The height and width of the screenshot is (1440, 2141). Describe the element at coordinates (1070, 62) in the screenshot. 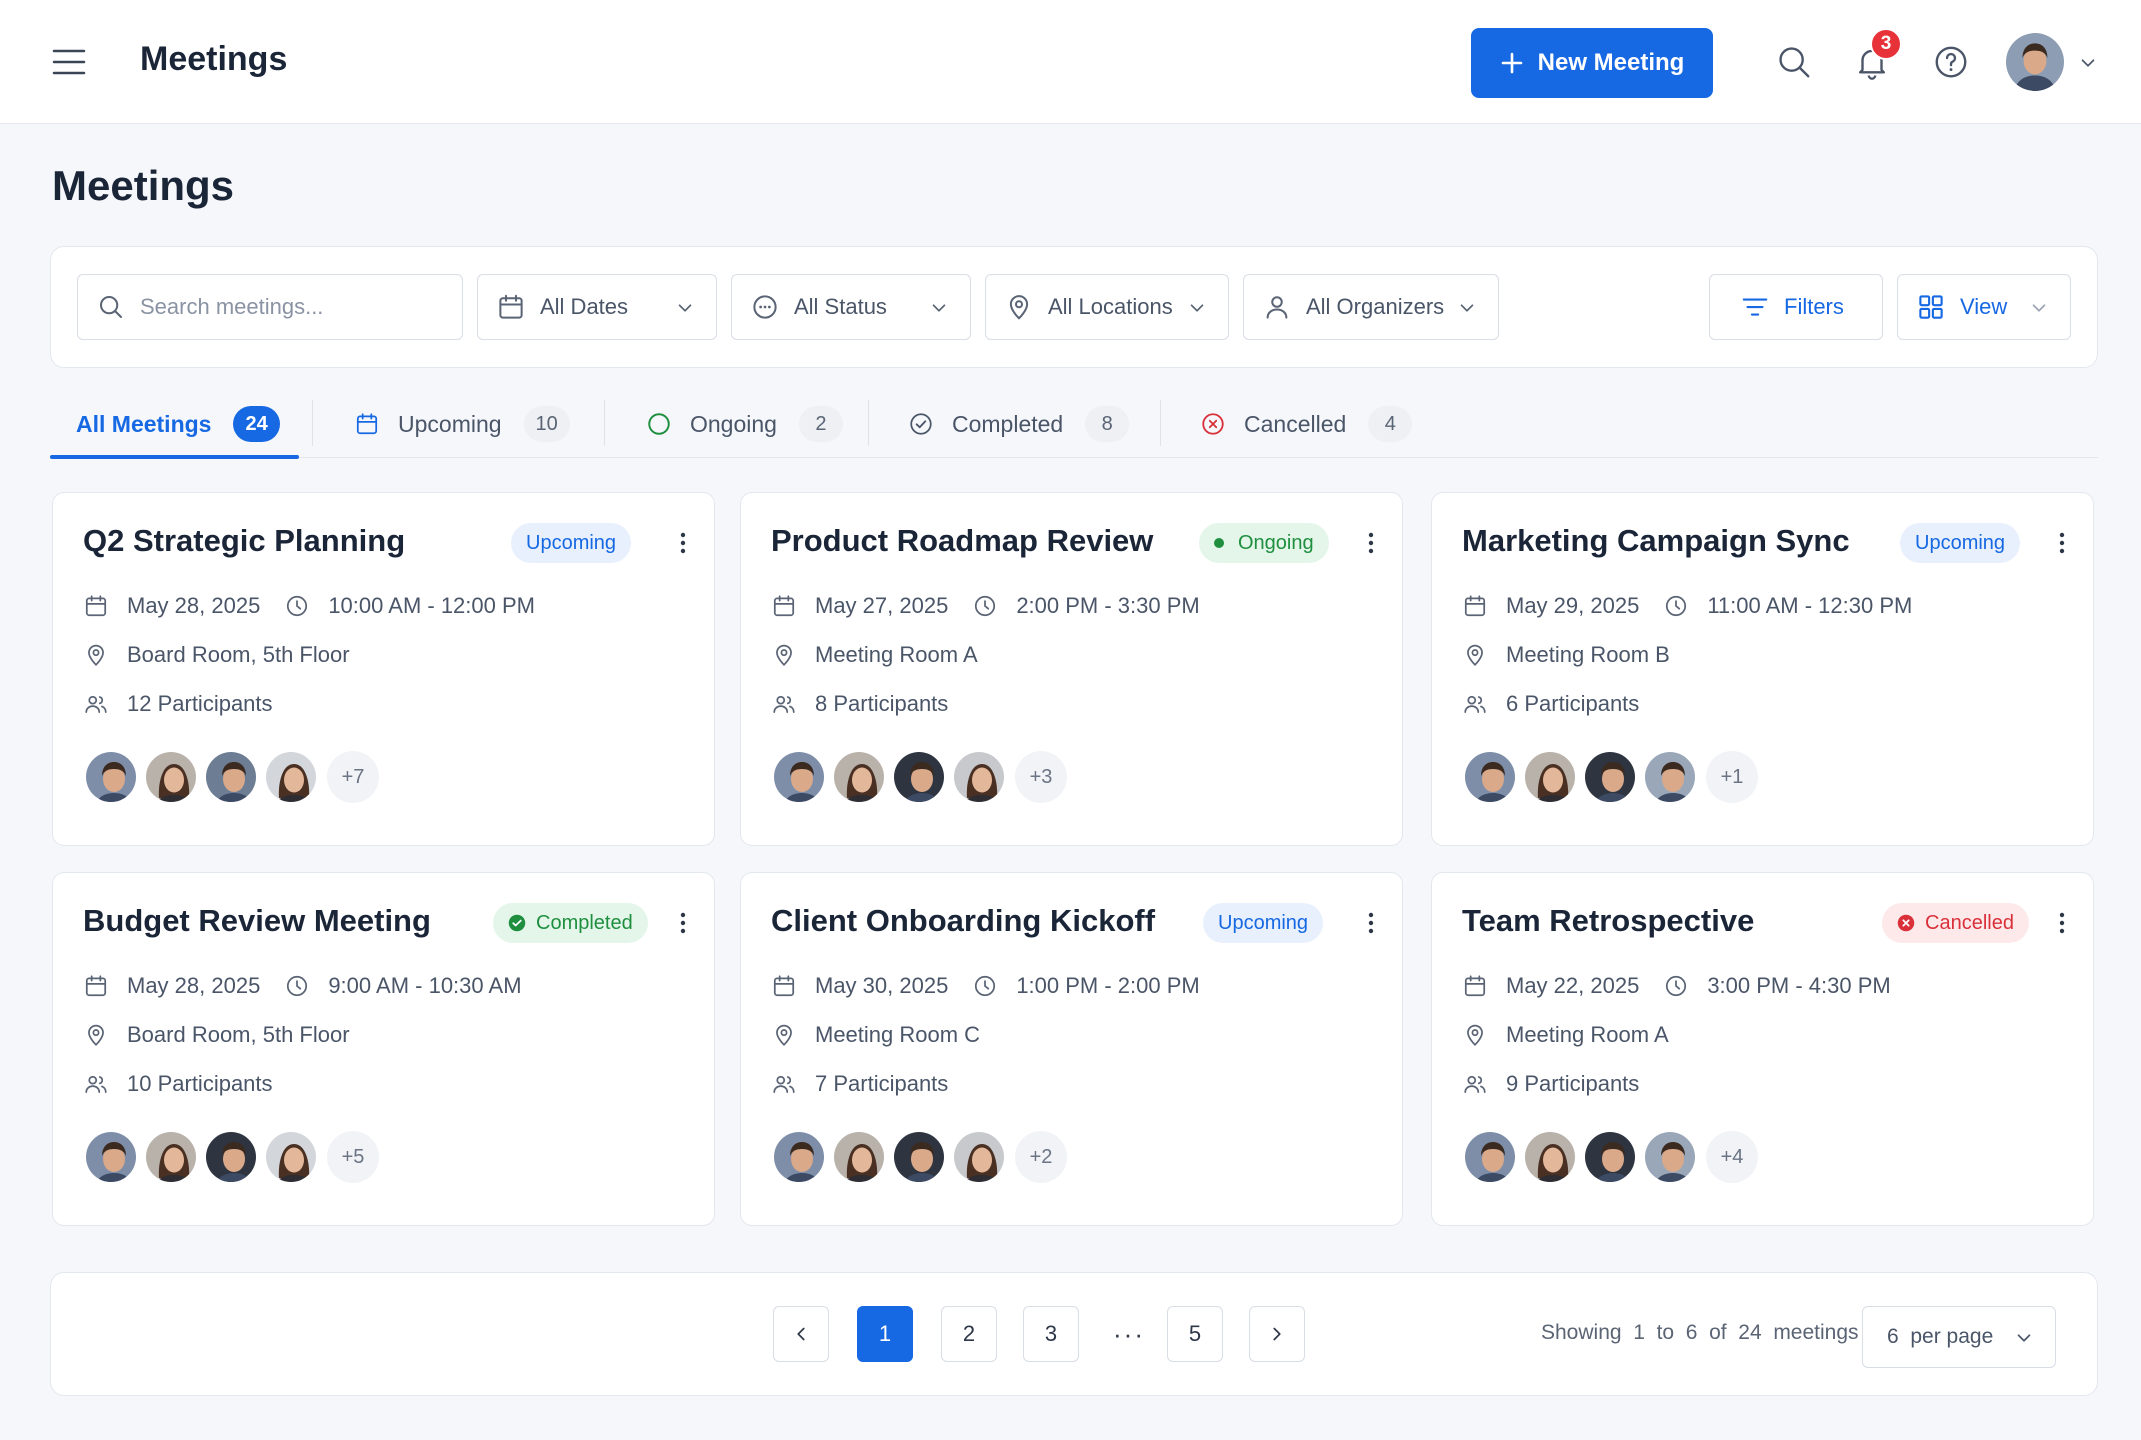

I see `top-bar: Meetings New Meeting 3` at that location.